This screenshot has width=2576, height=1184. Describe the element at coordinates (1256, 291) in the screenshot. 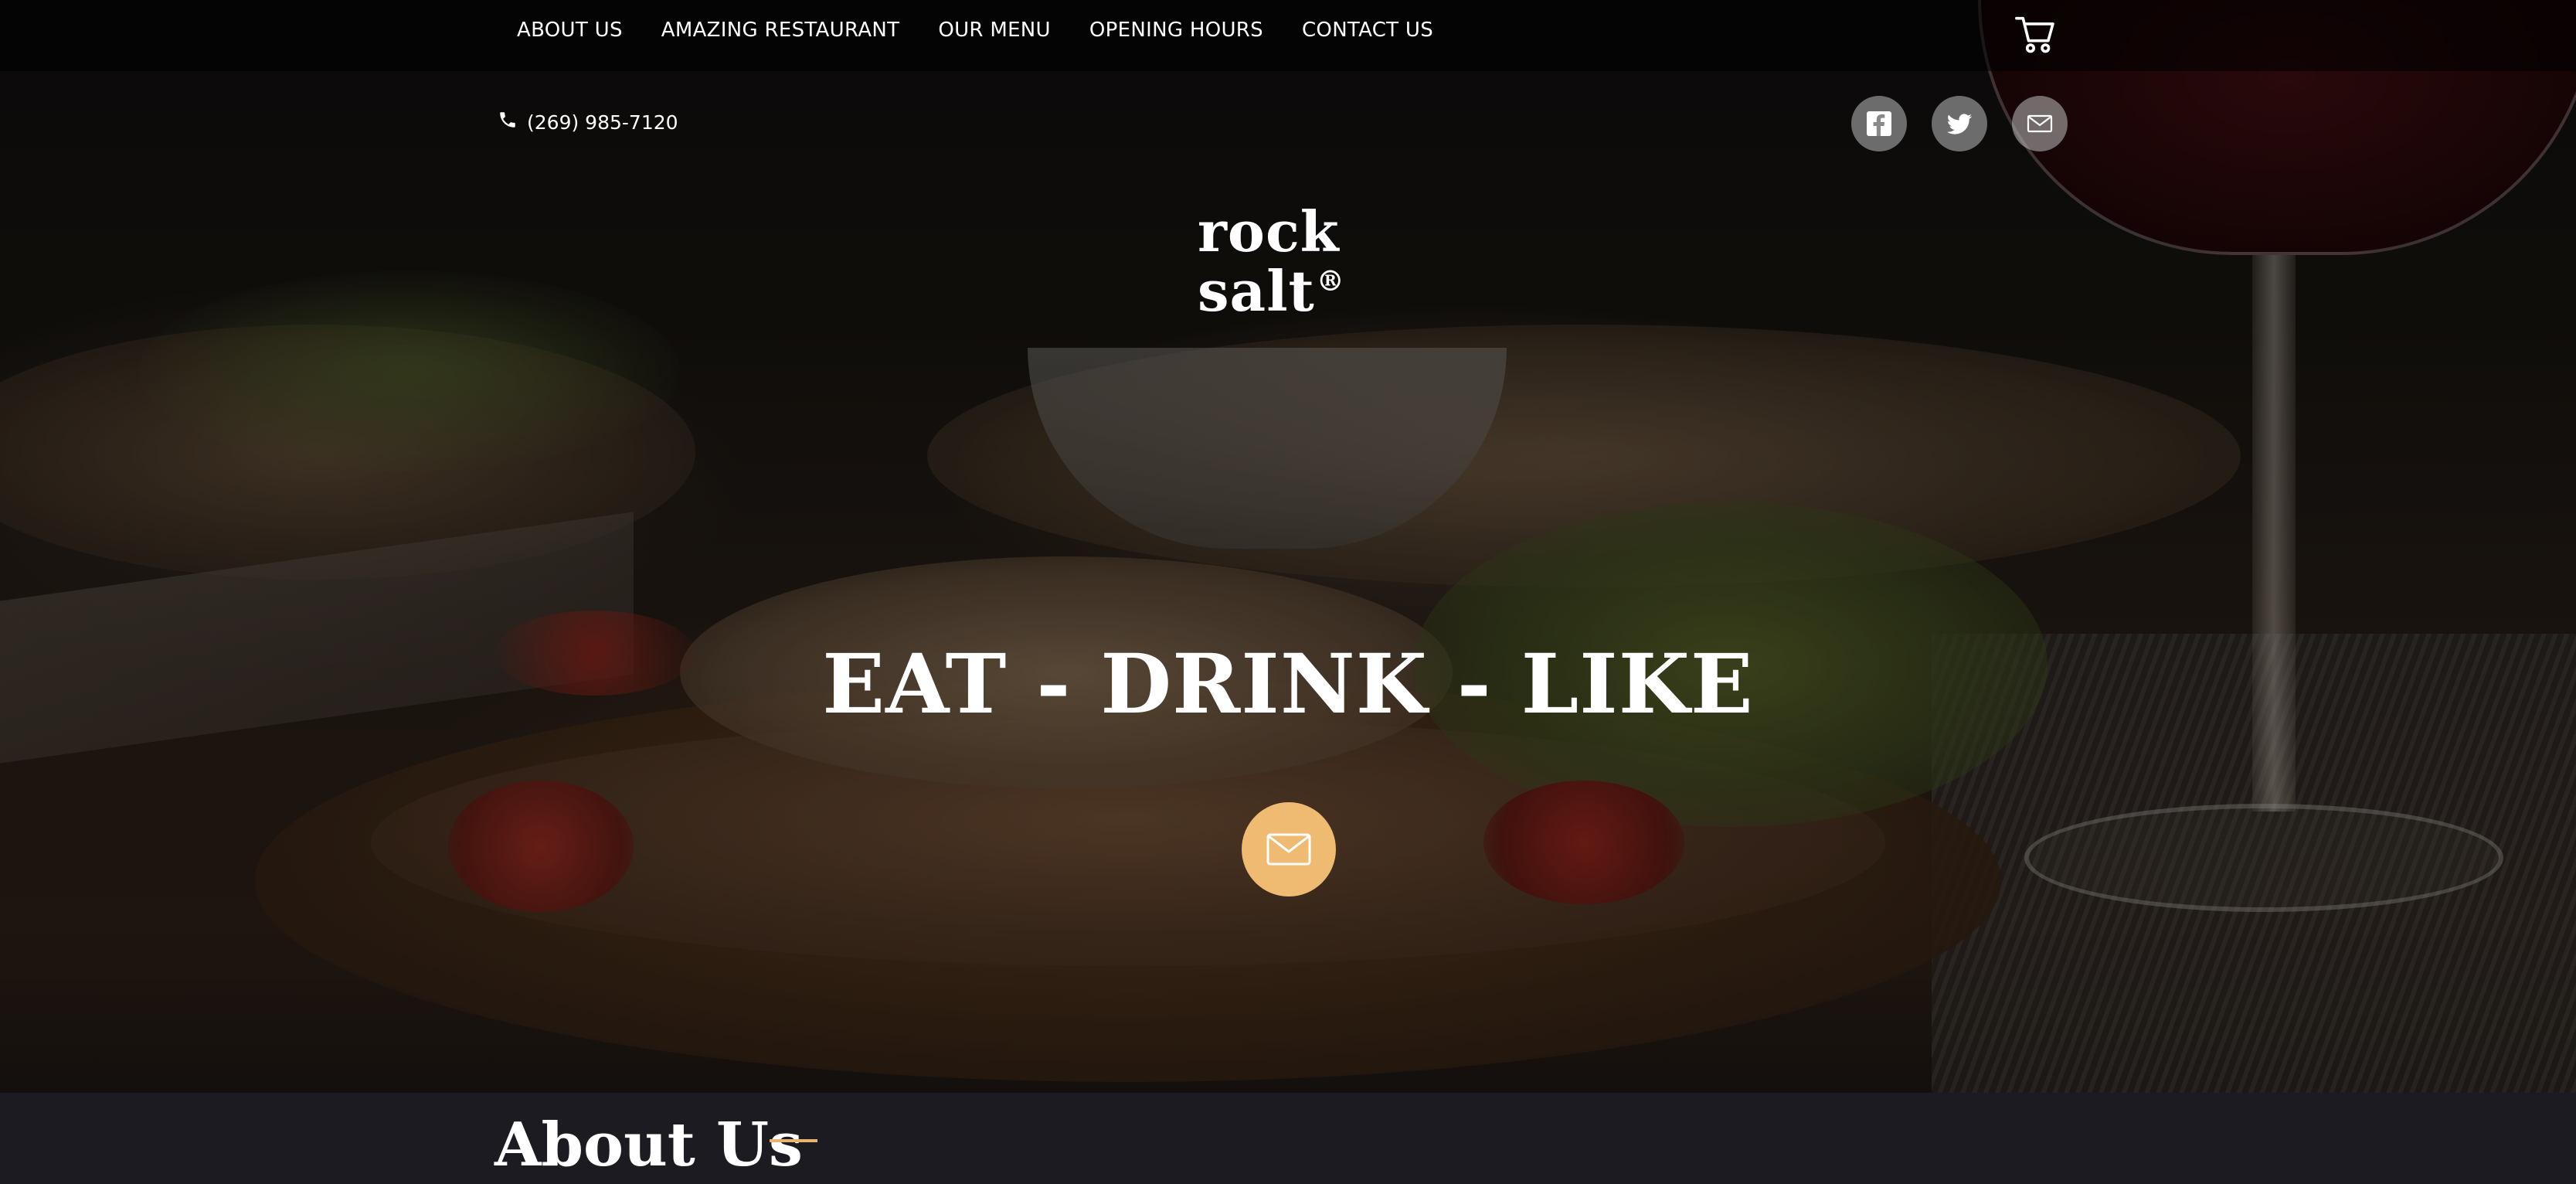

I see `logo-word: salt` at that location.